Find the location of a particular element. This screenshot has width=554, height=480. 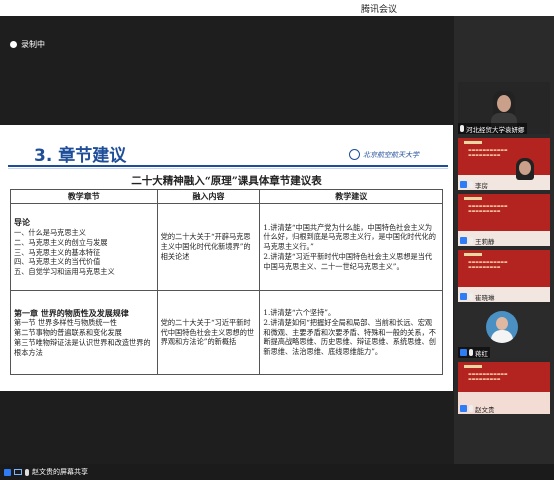

slide-title: 3. 章节建议 is located at coordinates (80, 156).